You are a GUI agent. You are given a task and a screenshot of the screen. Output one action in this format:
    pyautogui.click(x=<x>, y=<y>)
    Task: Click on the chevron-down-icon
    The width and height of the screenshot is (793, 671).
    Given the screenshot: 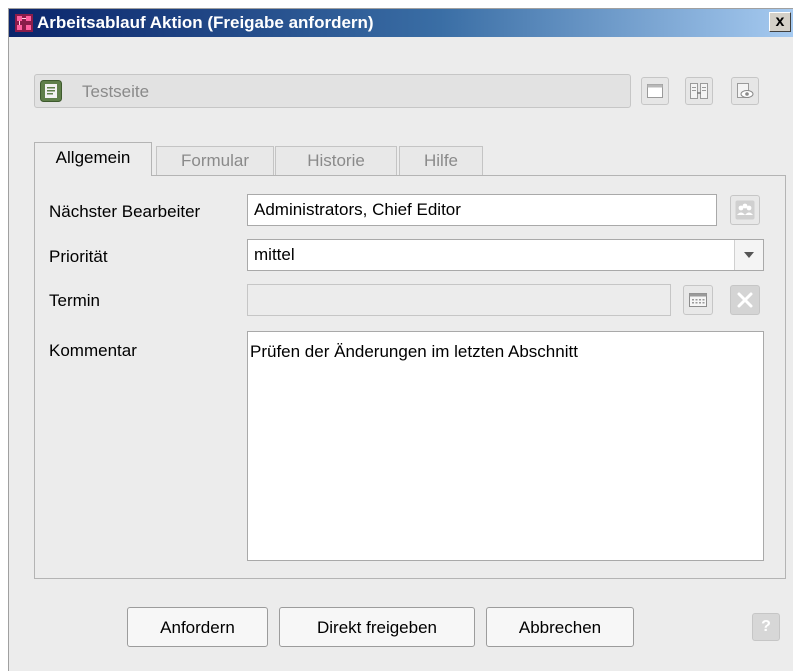 What is the action you would take?
    pyautogui.click(x=748, y=255)
    